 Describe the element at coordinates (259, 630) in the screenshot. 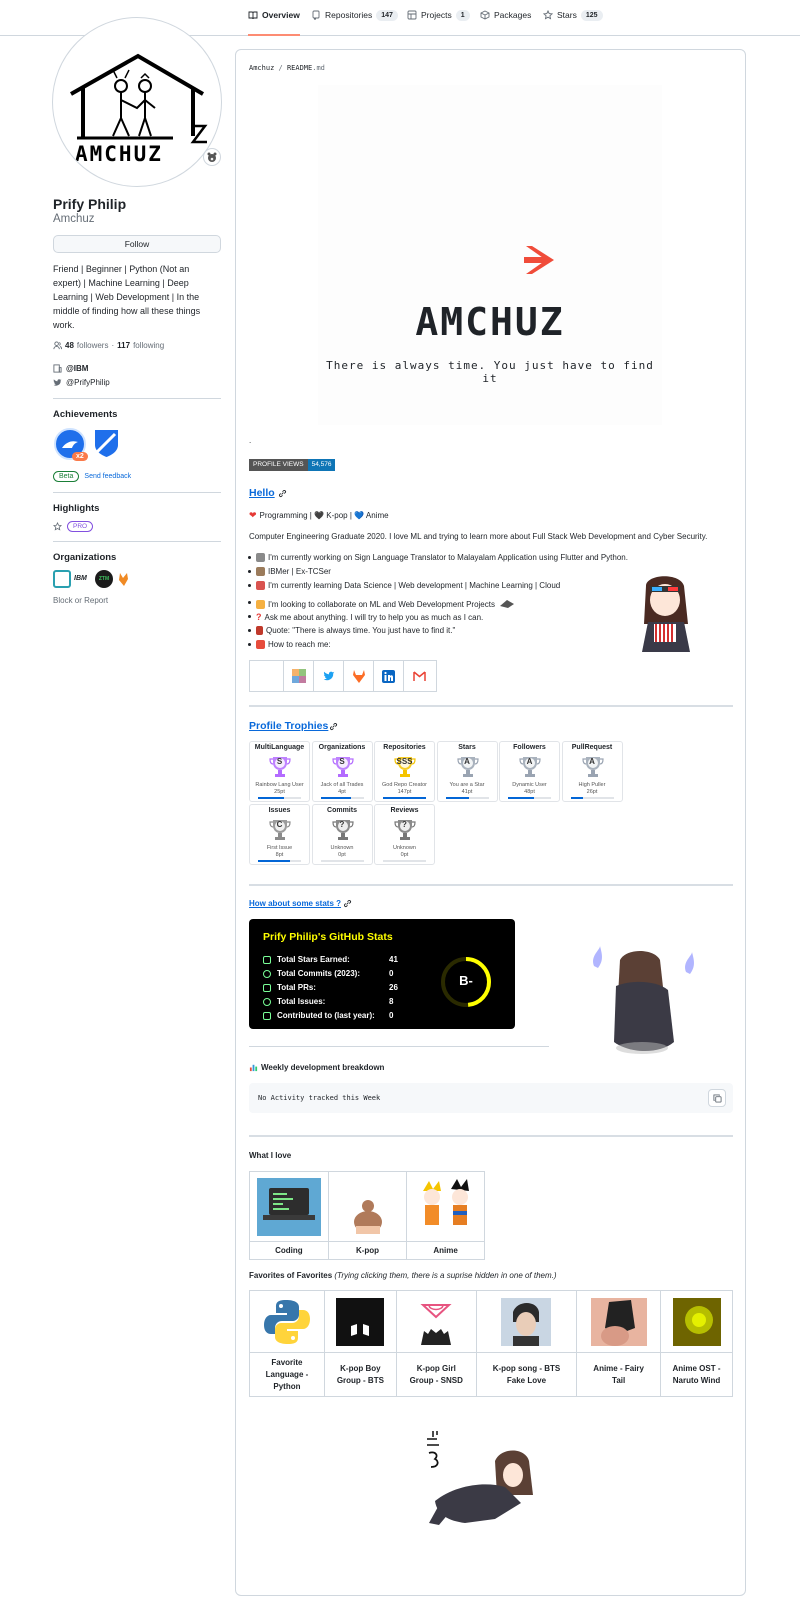

I see `pen-icon` at that location.